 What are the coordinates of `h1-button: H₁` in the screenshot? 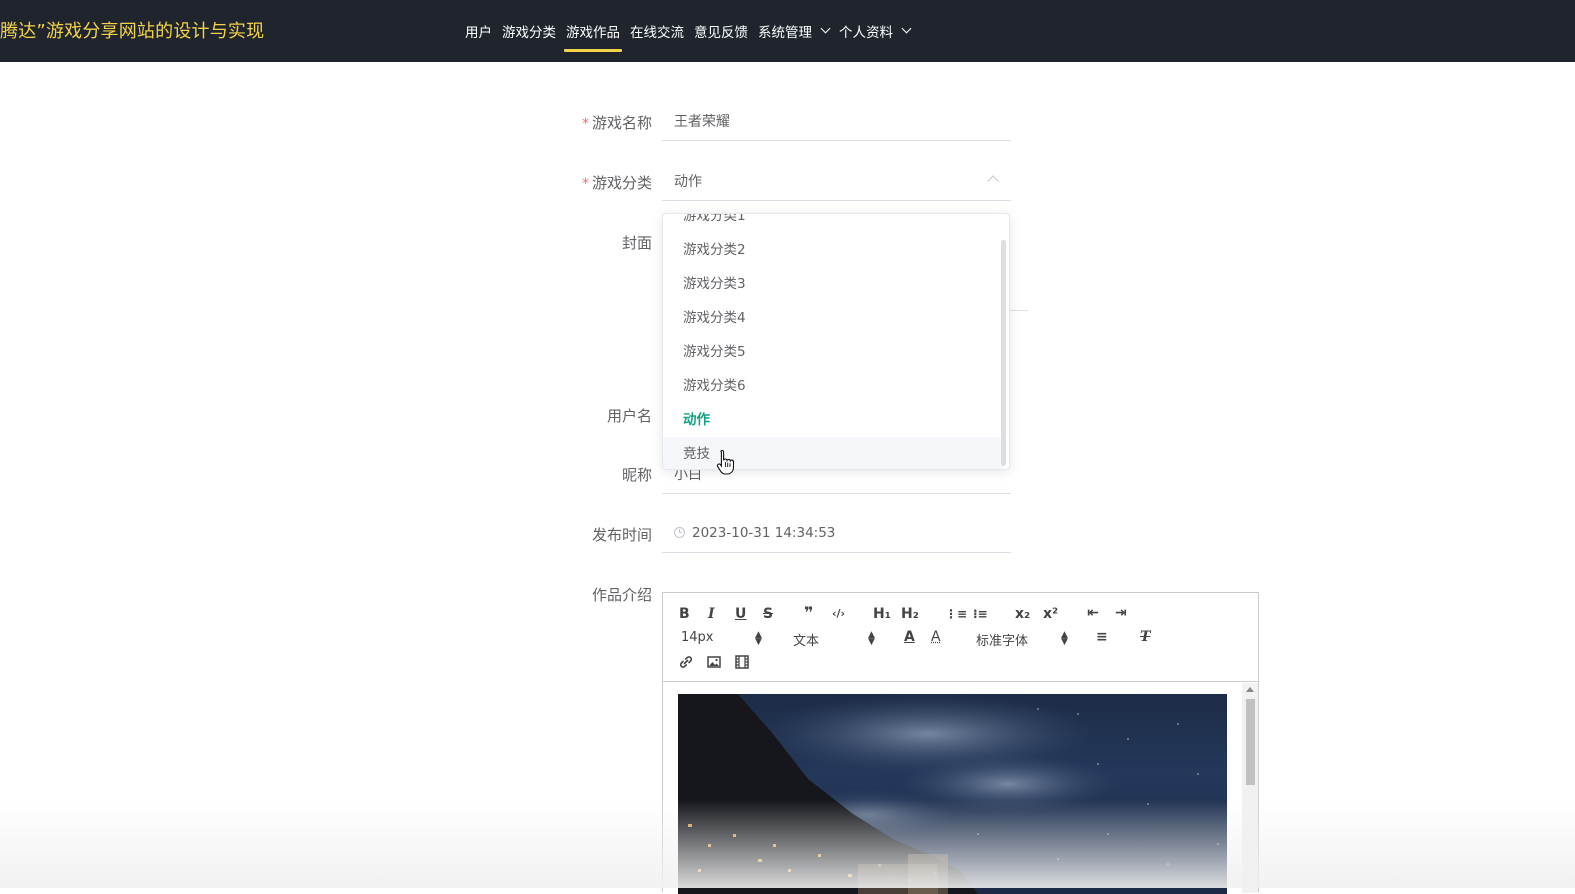 It's located at (882, 614).